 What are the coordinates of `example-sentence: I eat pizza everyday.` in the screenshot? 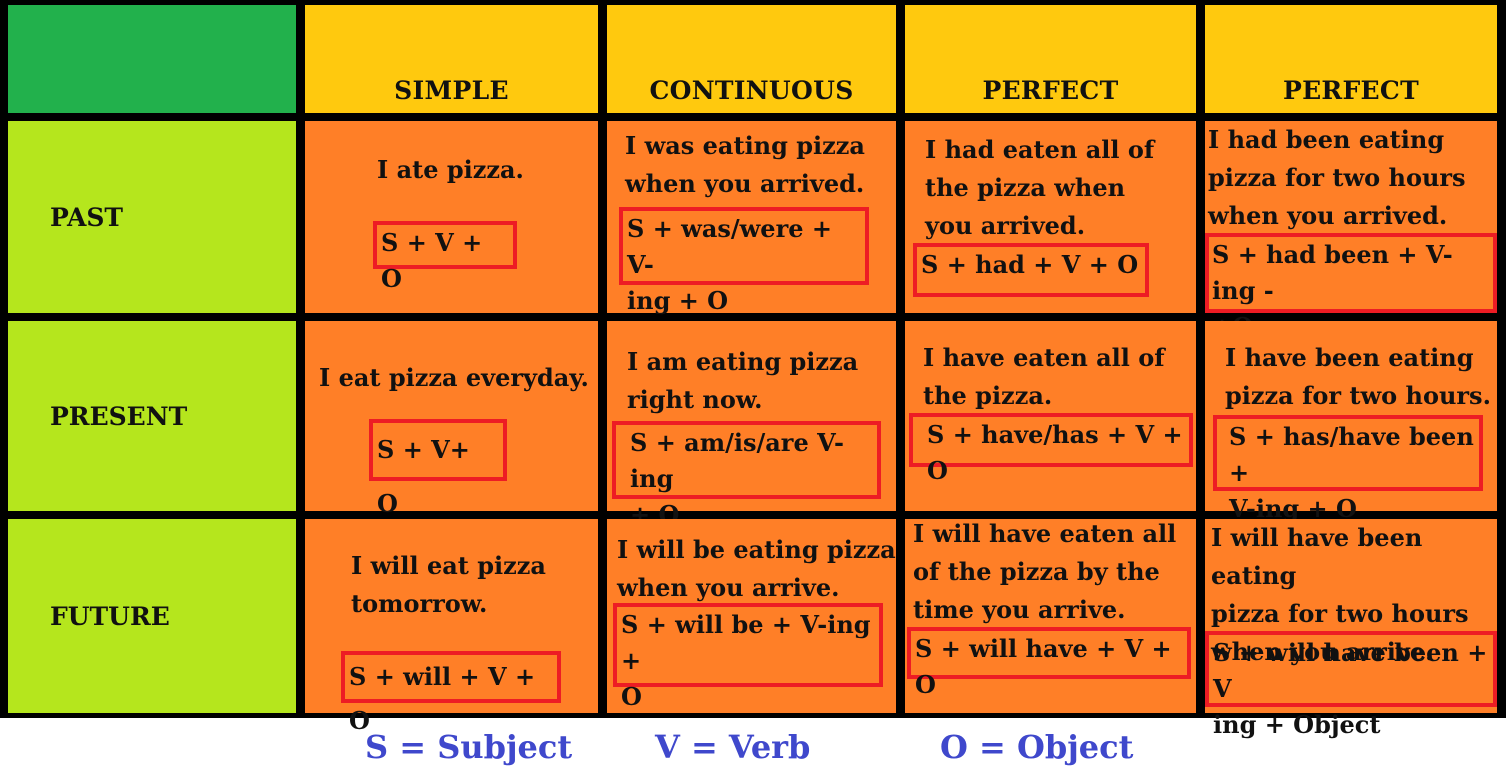 It's located at (454, 377).